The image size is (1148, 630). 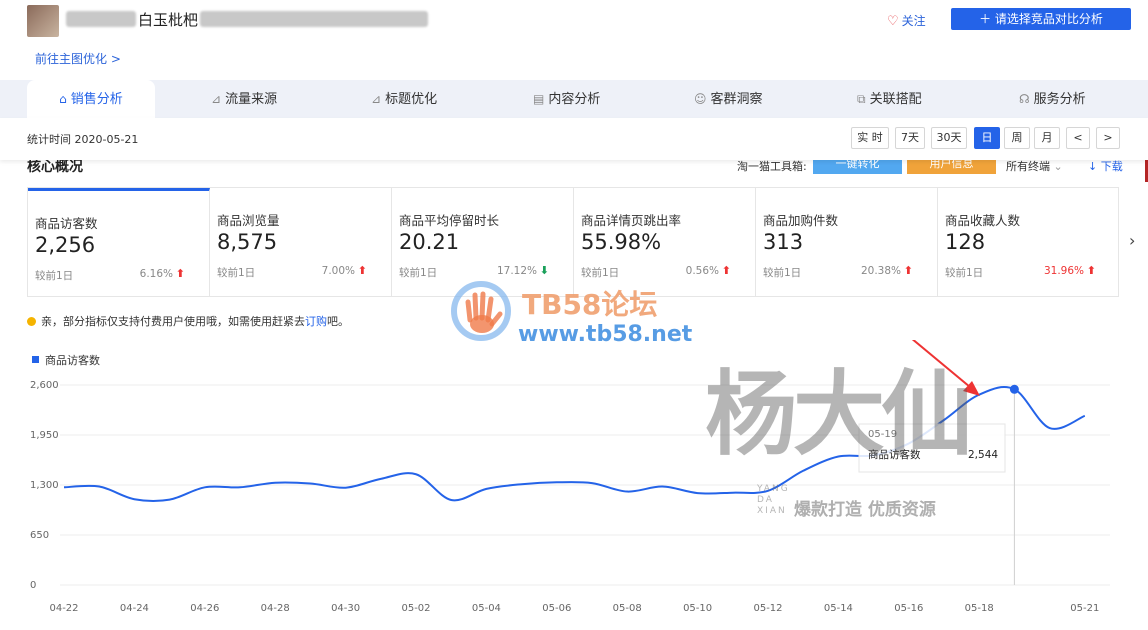 What do you see at coordinates (44, 385) in the screenshot?
I see `y-tick-label: 2,600` at bounding box center [44, 385].